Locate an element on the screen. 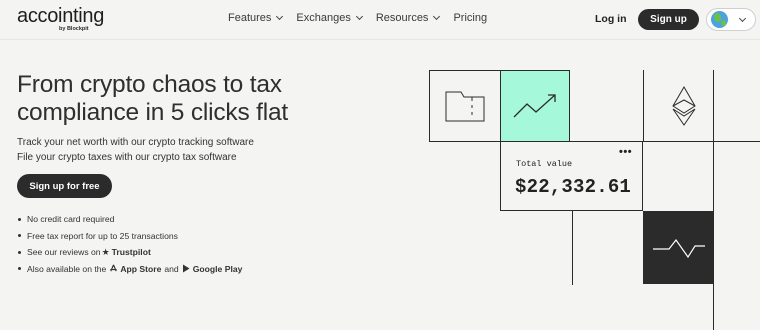 Image resolution: width=760 pixels, height=330 pixels. nav-exchanges-label: Exchanges is located at coordinates (323, 18).